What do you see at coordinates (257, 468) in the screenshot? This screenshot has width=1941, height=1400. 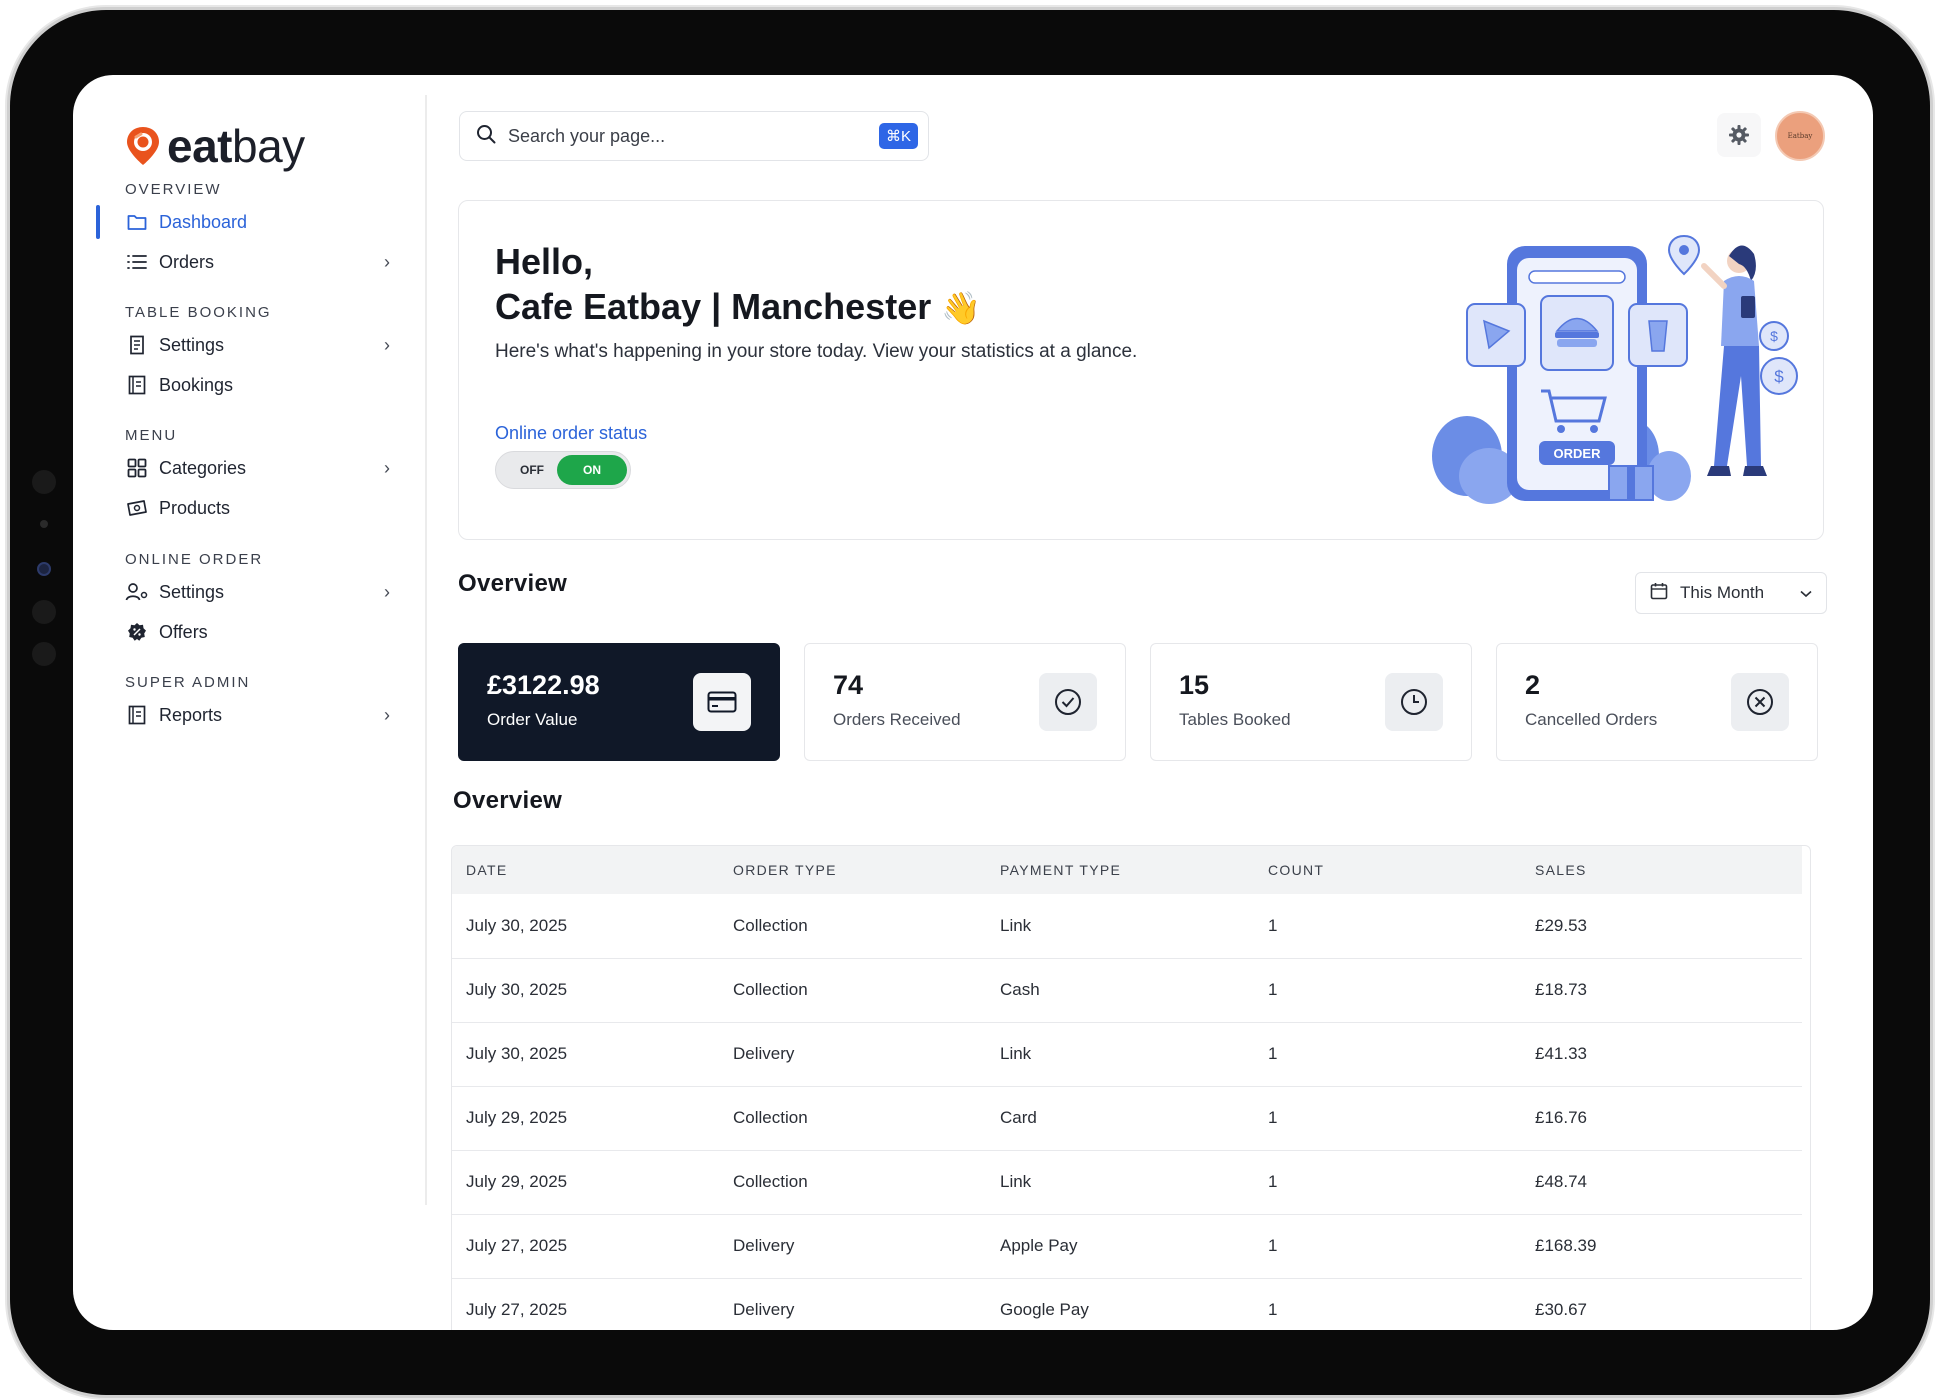 I see `sidebar-item-categories: Categories ›` at bounding box center [257, 468].